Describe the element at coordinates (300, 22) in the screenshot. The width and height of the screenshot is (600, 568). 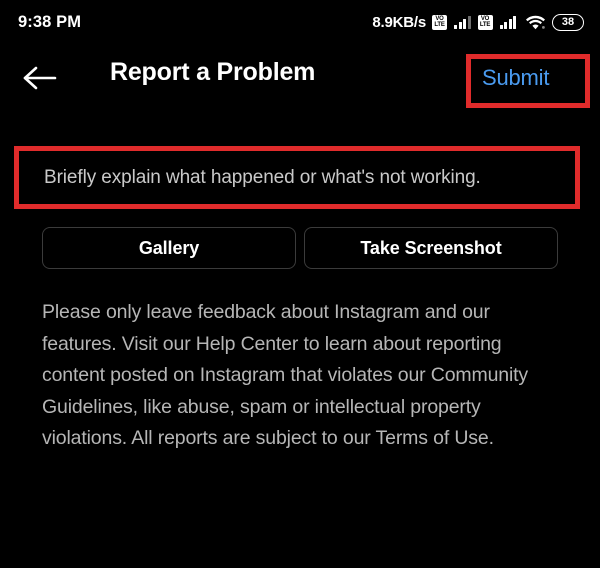
I see `status-bar: 9:38 PM 8.9KB/s VO LTE VO LTE 38` at that location.